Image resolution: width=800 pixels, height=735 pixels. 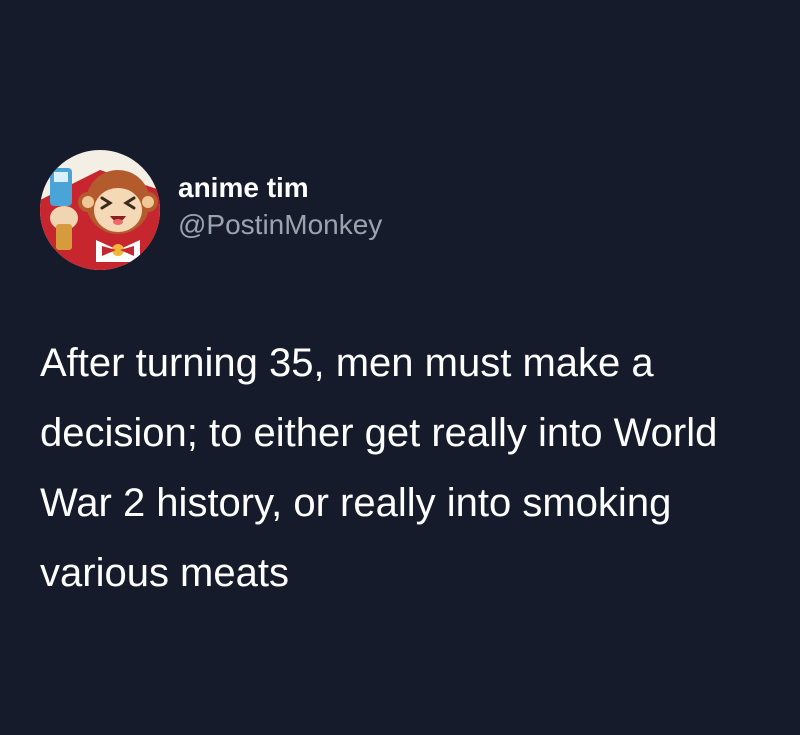 I want to click on author-names: anime tim @PostinMonkey, so click(x=280, y=207).